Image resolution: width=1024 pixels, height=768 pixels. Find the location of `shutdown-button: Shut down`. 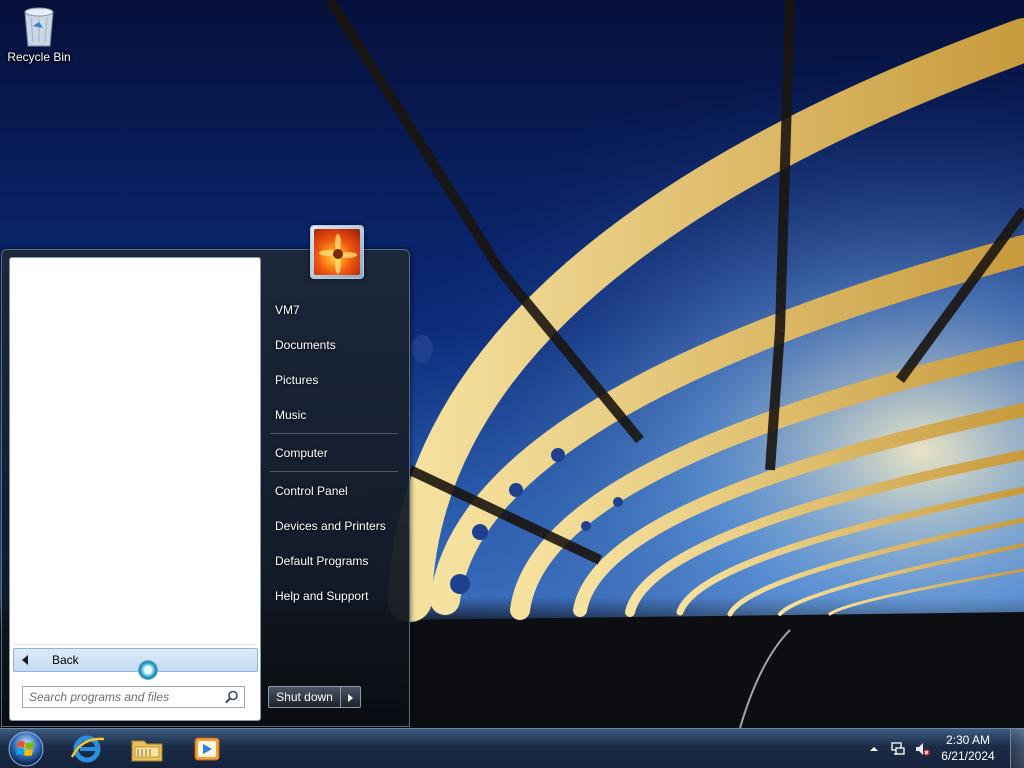

shutdown-button: Shut down is located at coordinates (304, 697).